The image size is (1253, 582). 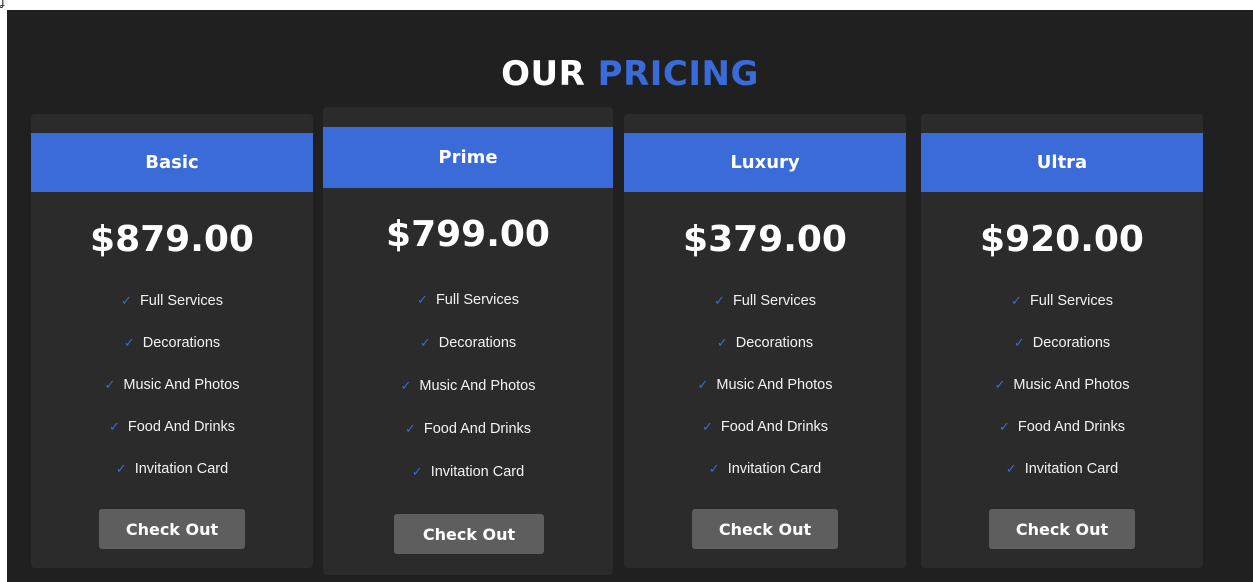 I want to click on plan-name: Ultra, so click(x=1062, y=162).